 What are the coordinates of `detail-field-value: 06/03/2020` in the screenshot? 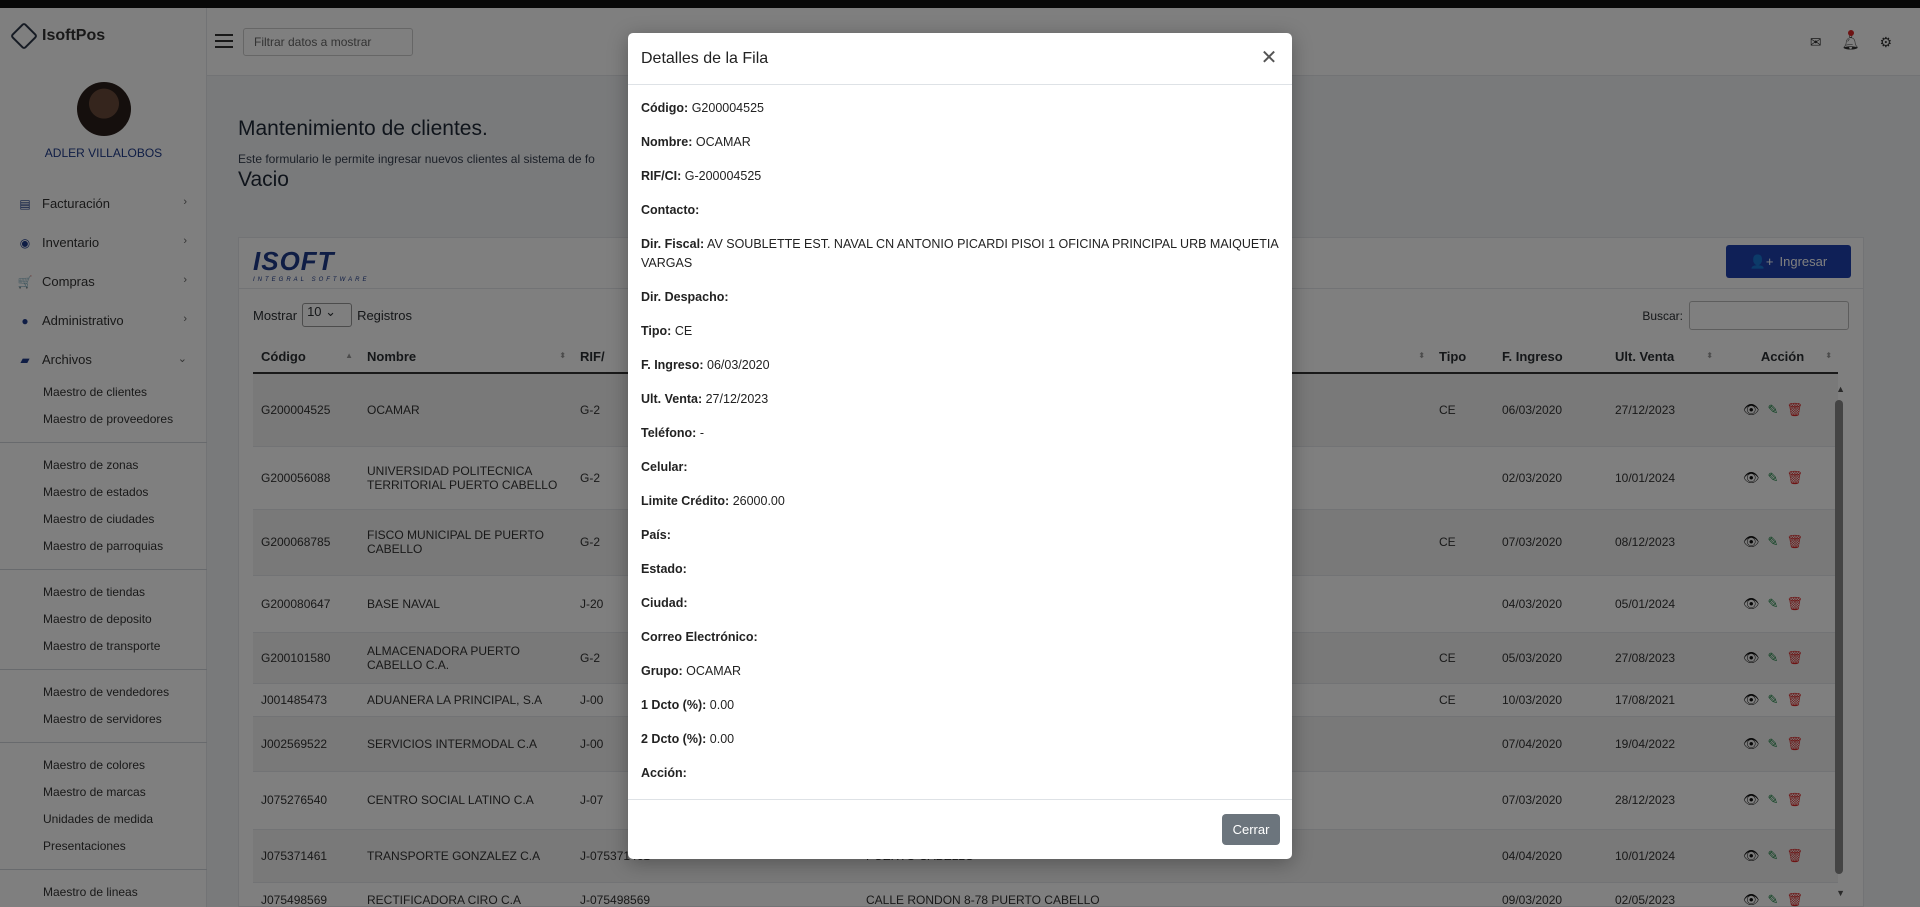 It's located at (738, 365).